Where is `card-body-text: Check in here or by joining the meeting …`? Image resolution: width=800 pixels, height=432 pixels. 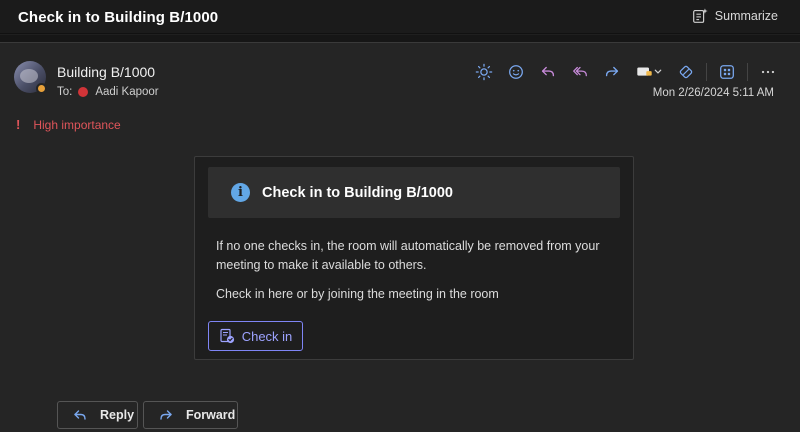 card-body-text: Check in here or by joining the meeting … is located at coordinates (357, 294).